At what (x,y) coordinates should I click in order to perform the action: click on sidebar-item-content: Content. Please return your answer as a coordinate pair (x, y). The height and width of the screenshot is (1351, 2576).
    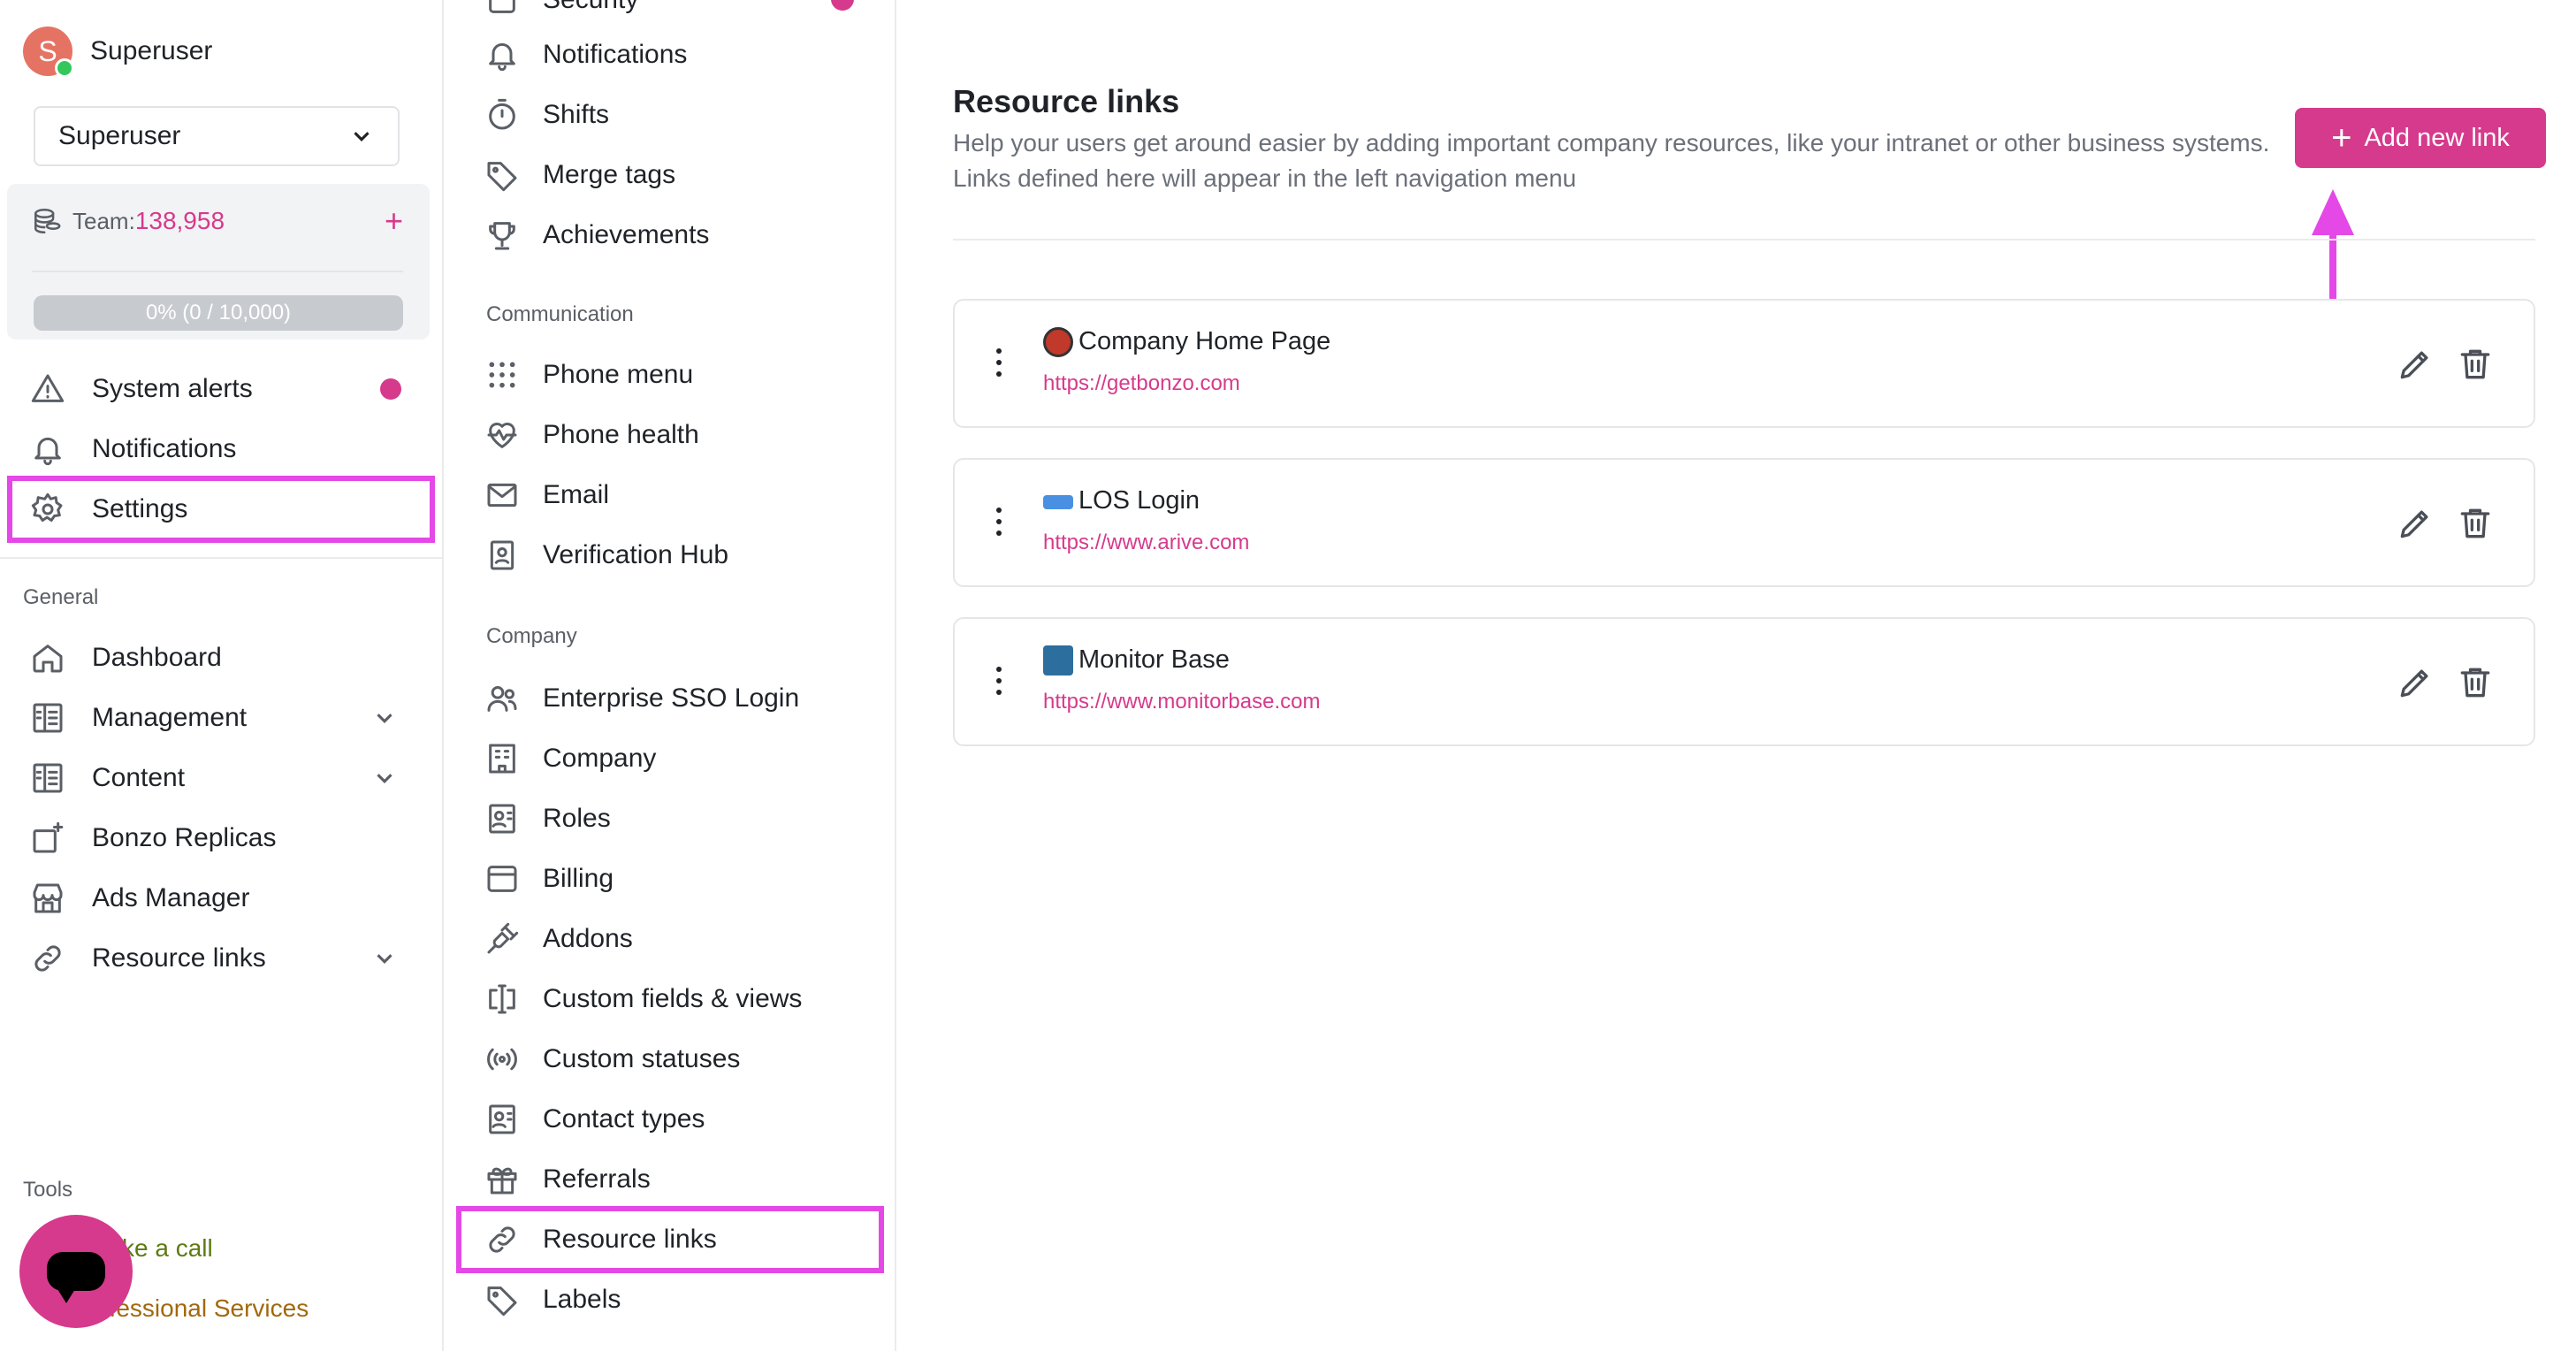
    Looking at the image, I should click on (211, 778).